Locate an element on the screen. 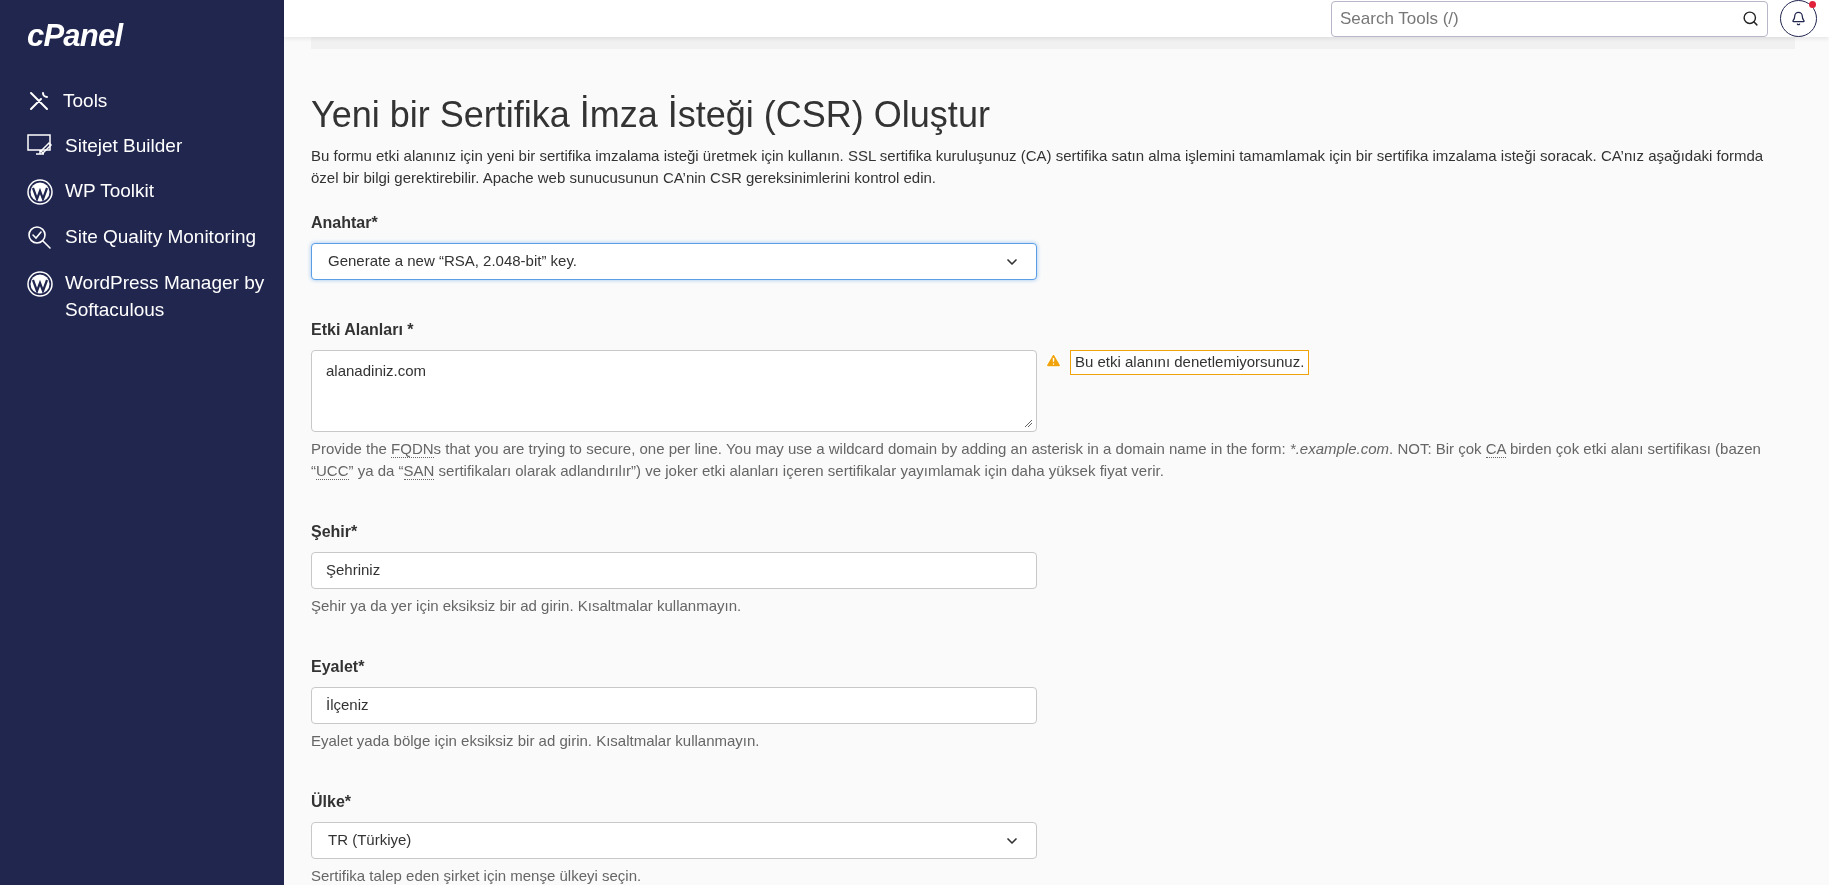 This screenshot has height=885, width=1829. field-label: Ülke* is located at coordinates (332, 801).